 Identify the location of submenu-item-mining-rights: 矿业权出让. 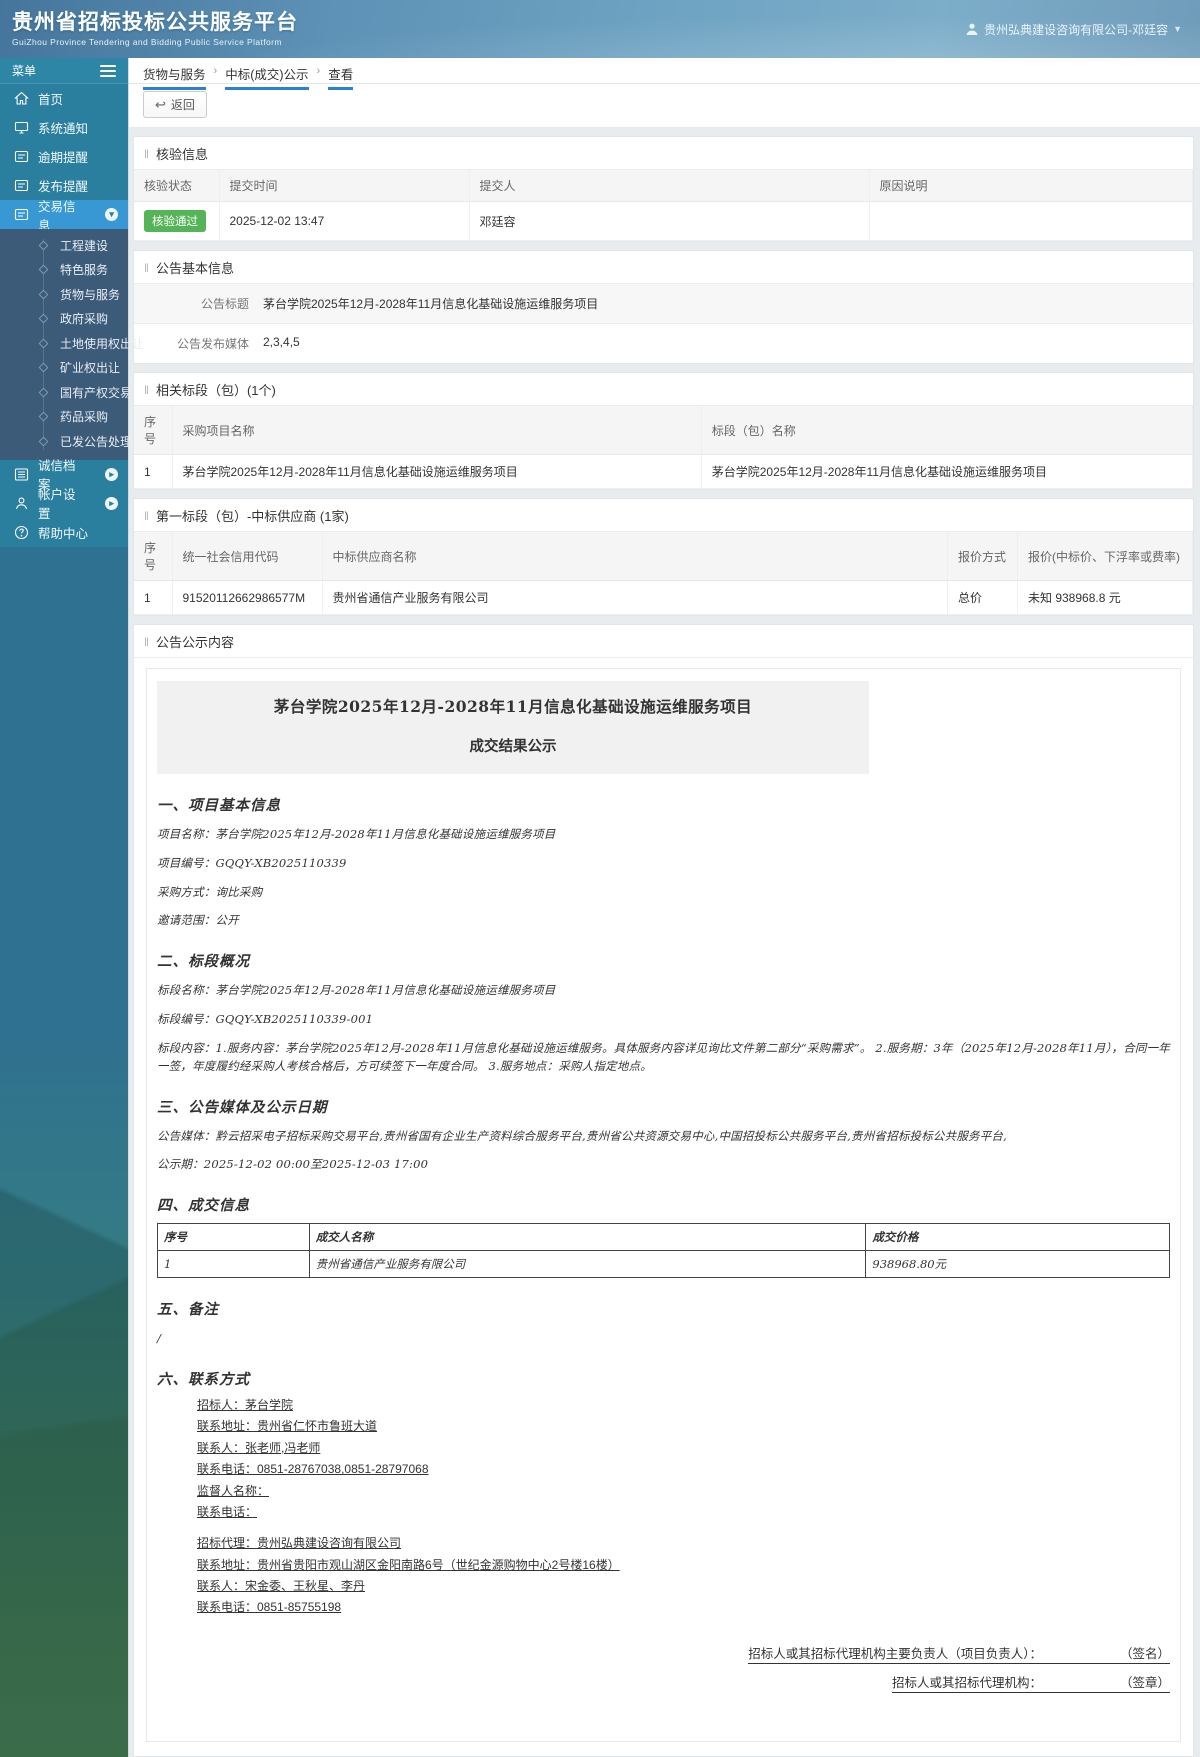
(64, 368).